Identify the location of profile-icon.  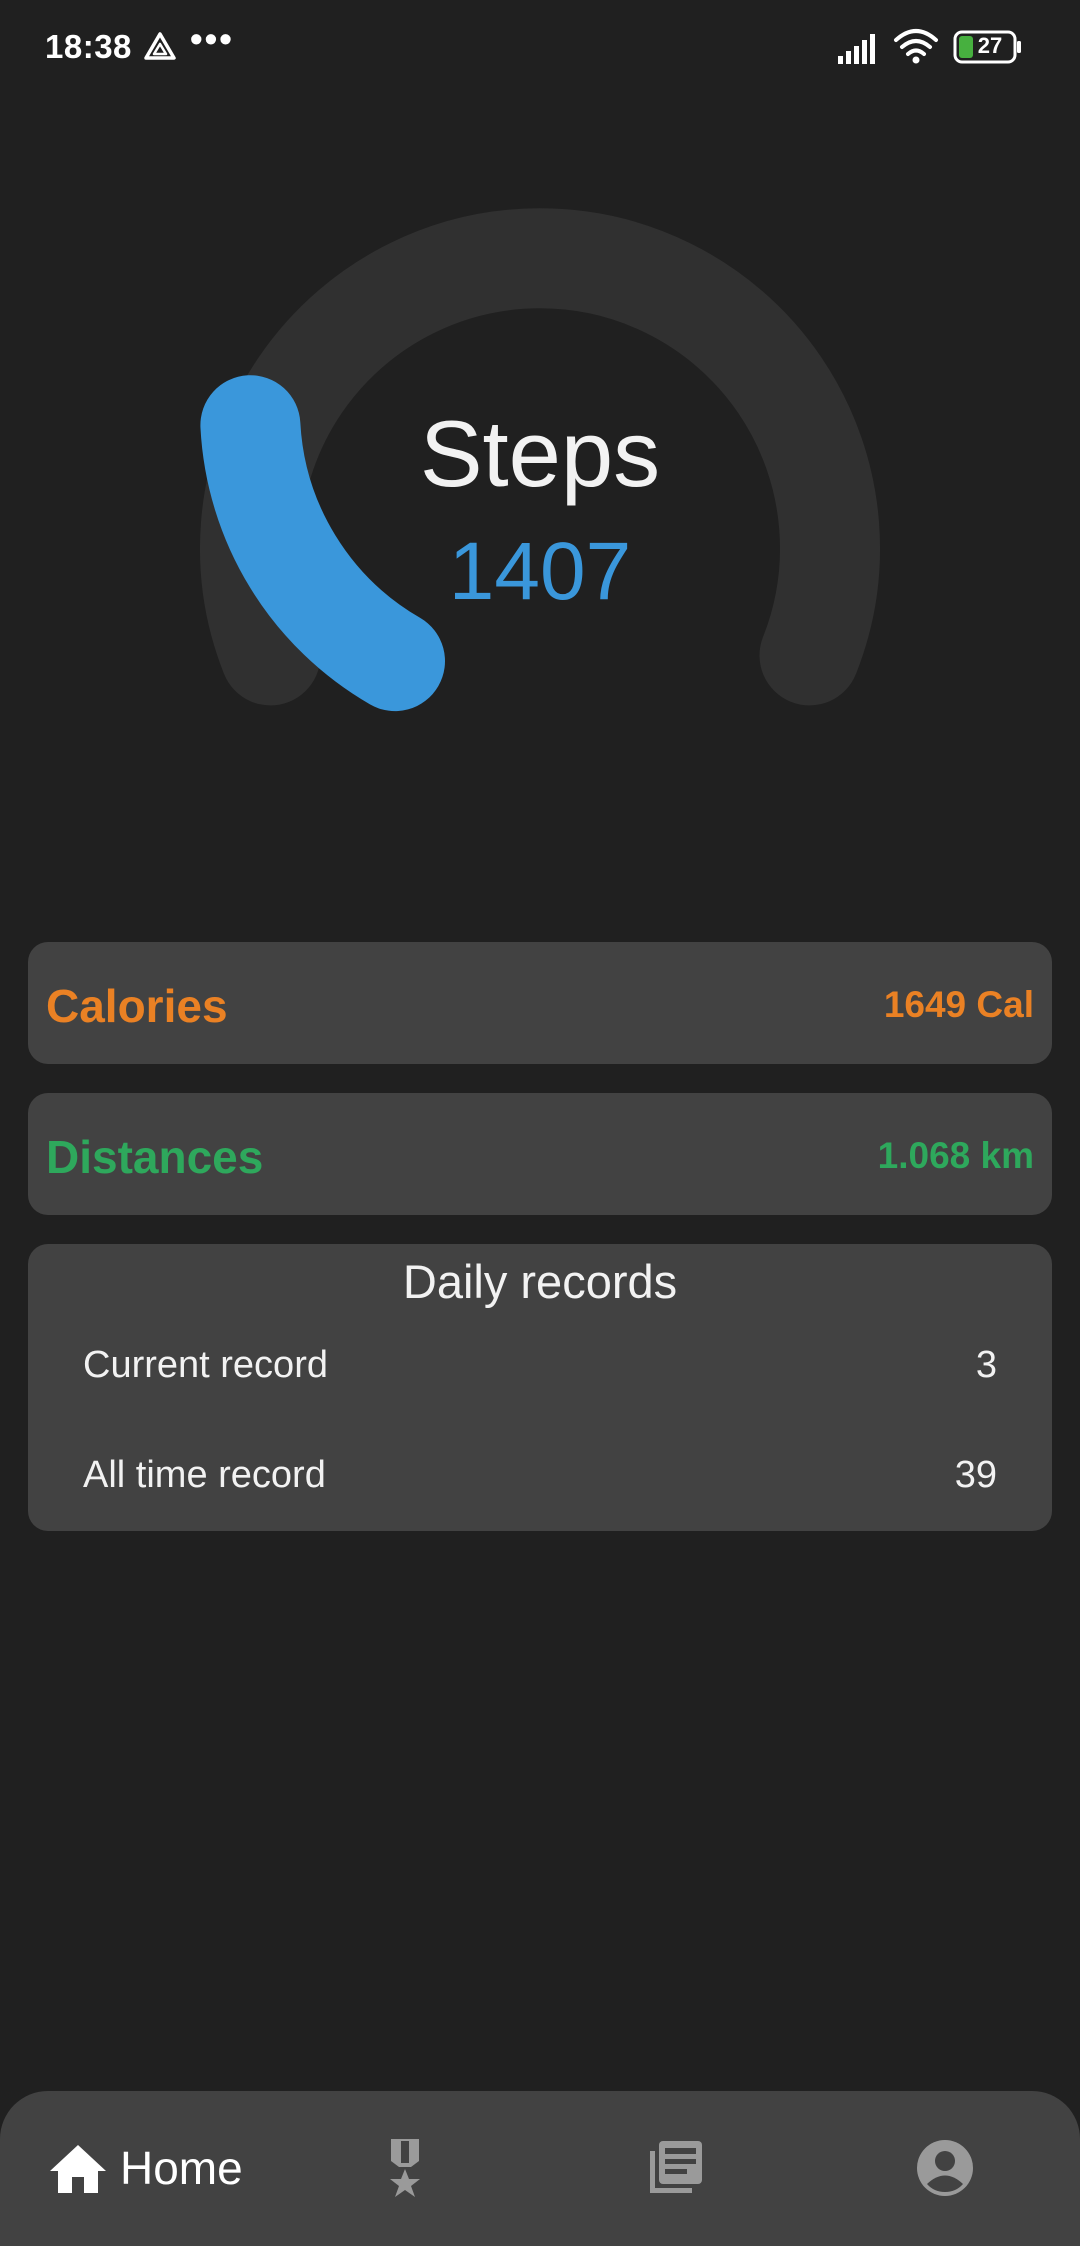
(945, 2168).